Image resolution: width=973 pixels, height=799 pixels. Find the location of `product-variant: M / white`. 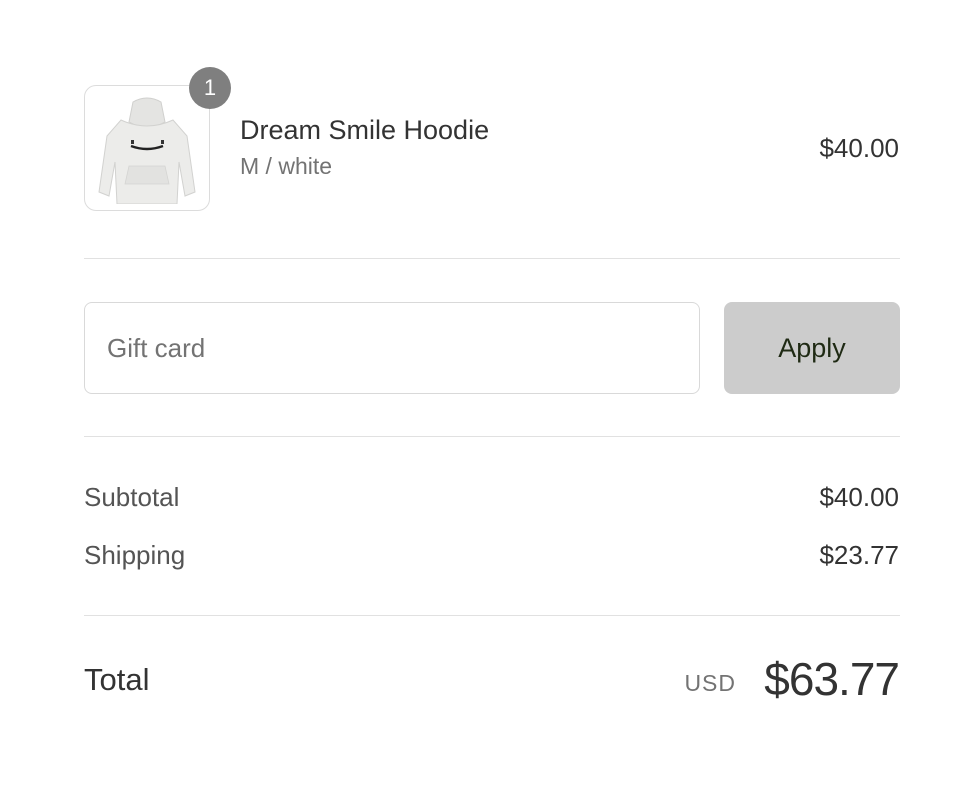

product-variant: M / white is located at coordinates (286, 166).